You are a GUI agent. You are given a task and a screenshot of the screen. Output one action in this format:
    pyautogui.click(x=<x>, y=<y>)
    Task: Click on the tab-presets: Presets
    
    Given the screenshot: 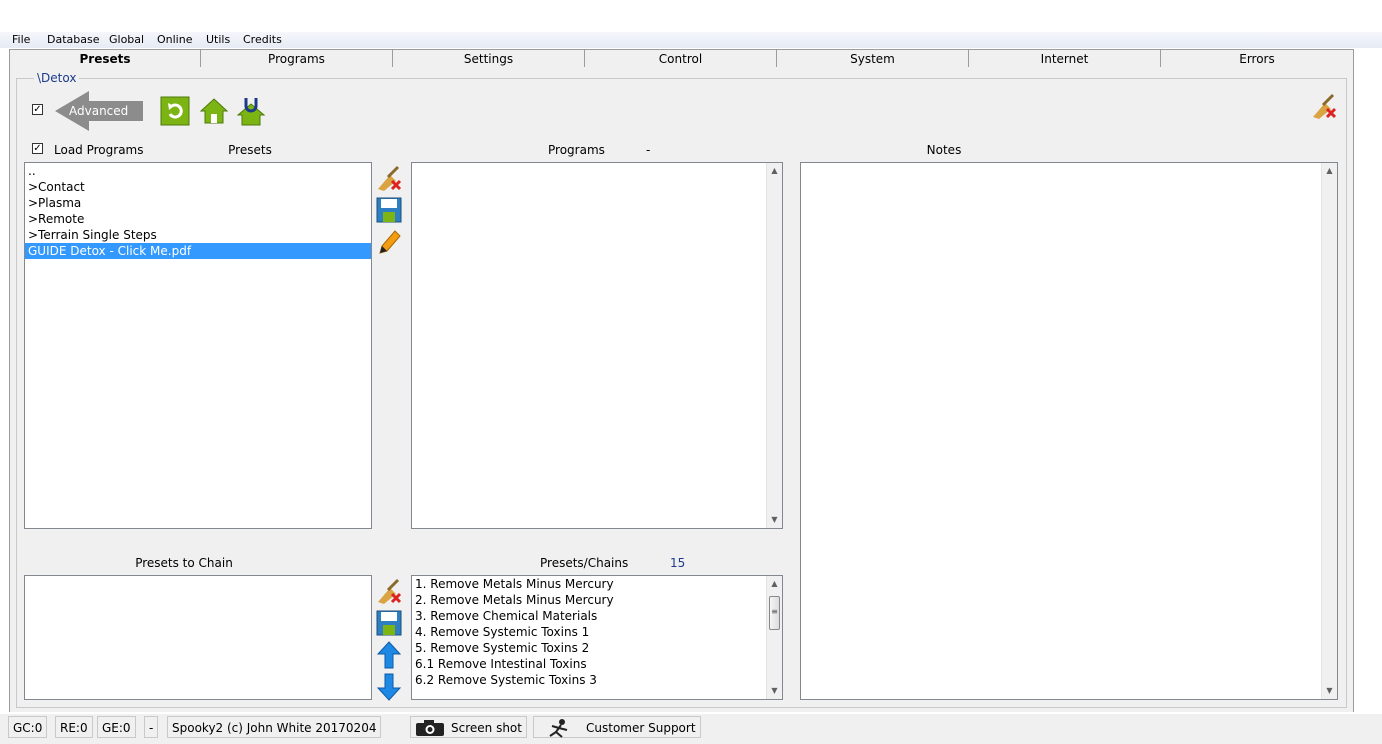 What is the action you would take?
    pyautogui.click(x=105, y=58)
    